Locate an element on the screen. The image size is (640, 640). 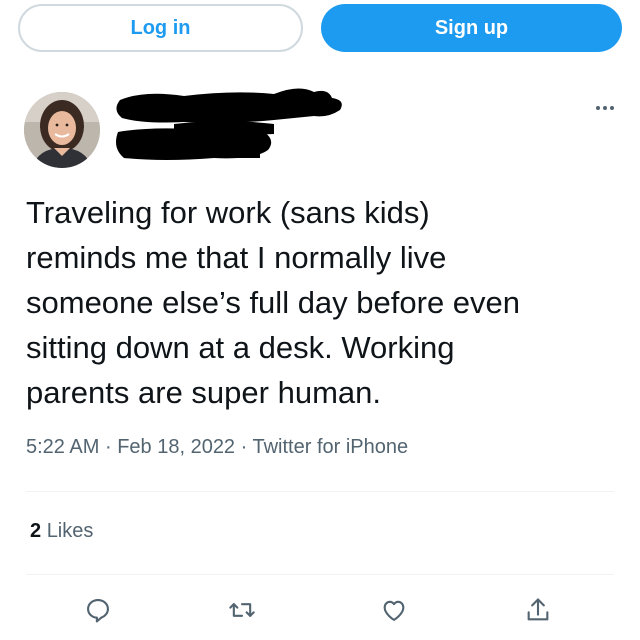
like-button is located at coordinates (394, 610).